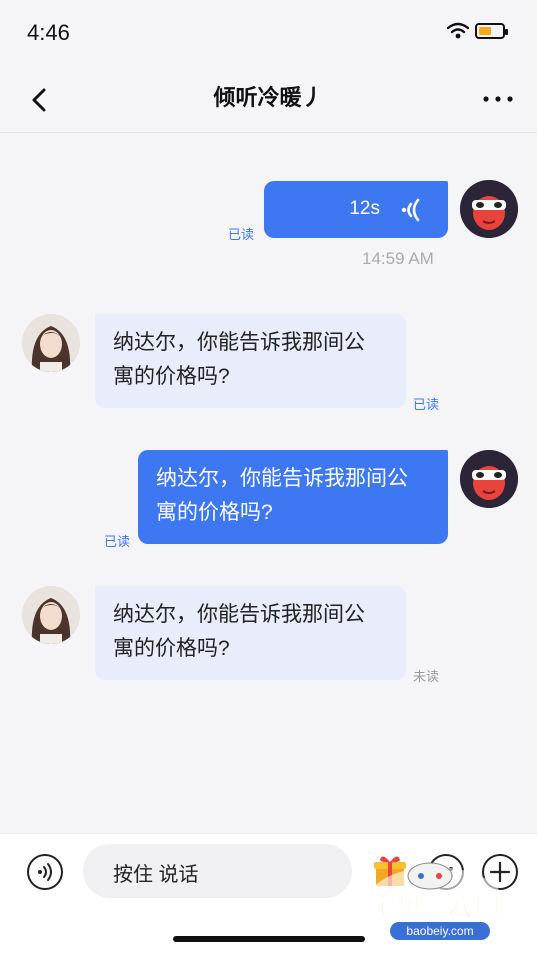 The image size is (537, 956). Describe the element at coordinates (268, 33) in the screenshot. I see `status-bar: 4:46` at that location.